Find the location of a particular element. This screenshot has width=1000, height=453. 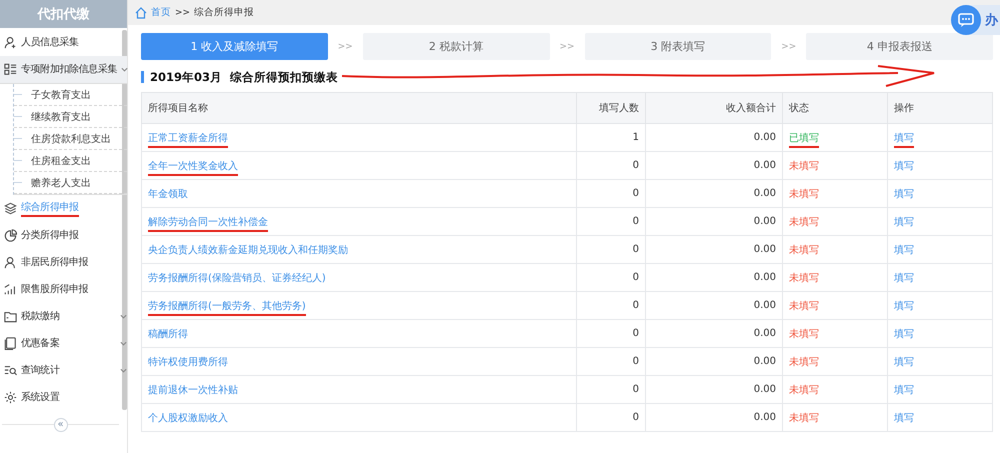

sidebar-item: 限售股所得申报 is located at coordinates (63, 289).